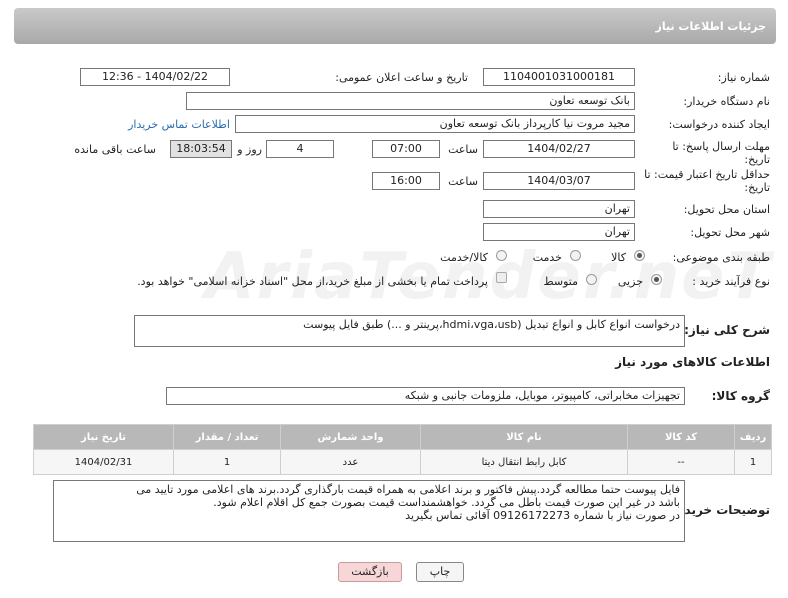  I want to click on category-service-radio, so click(575, 255).